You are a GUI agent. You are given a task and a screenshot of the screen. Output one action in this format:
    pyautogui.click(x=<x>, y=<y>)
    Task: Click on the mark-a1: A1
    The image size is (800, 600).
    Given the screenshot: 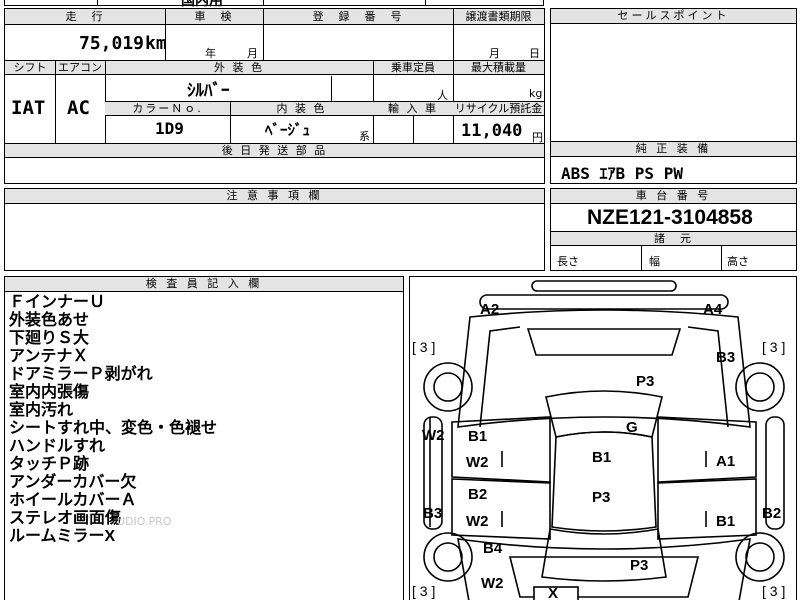 What is the action you would take?
    pyautogui.click(x=726, y=461)
    